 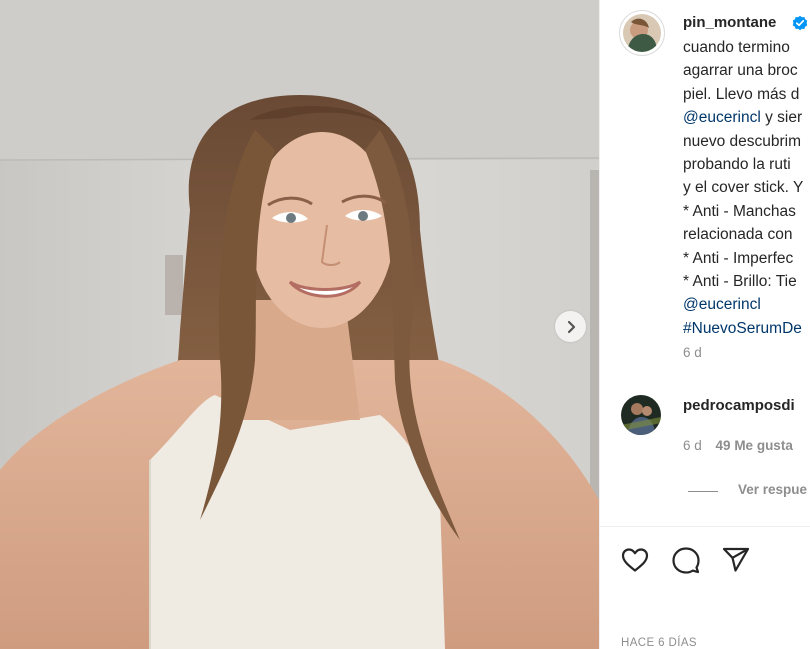 I want to click on author-avatar, so click(x=642, y=33).